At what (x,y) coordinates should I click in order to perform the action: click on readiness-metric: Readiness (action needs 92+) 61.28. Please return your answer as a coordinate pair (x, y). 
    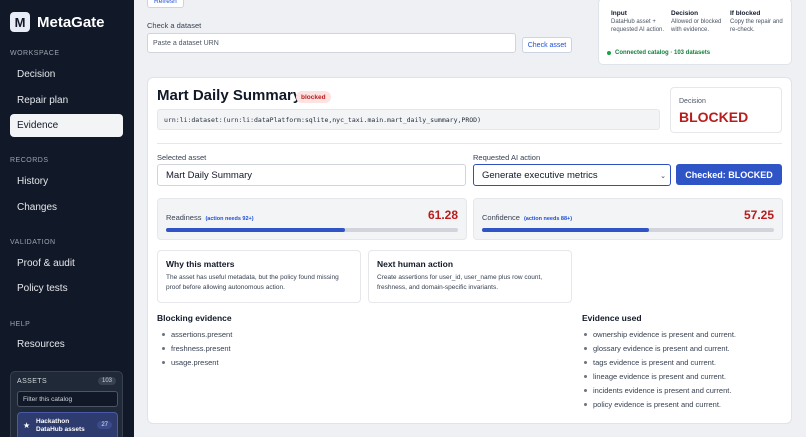
    Looking at the image, I should click on (312, 219).